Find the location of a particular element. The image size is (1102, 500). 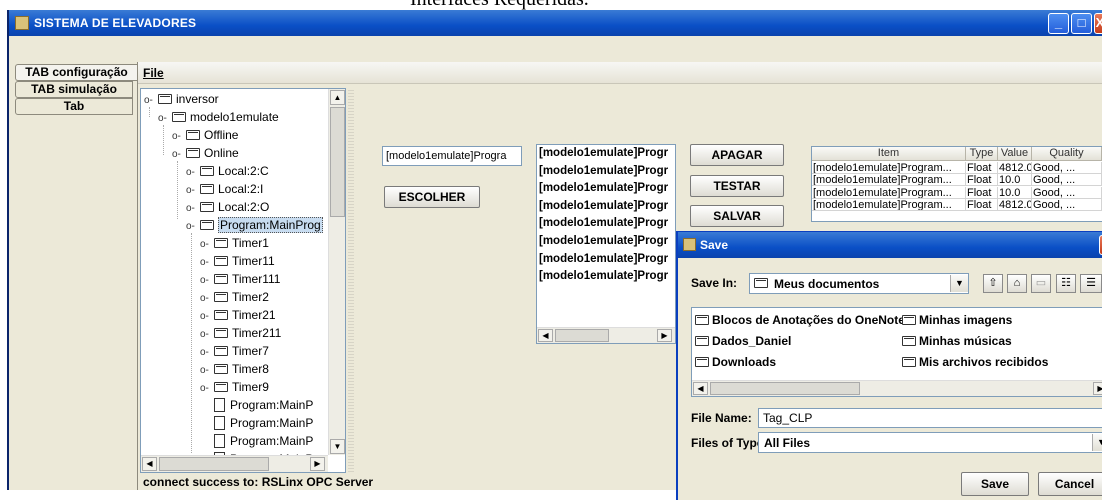

file-name-input: Tag_CLP is located at coordinates (930, 418).